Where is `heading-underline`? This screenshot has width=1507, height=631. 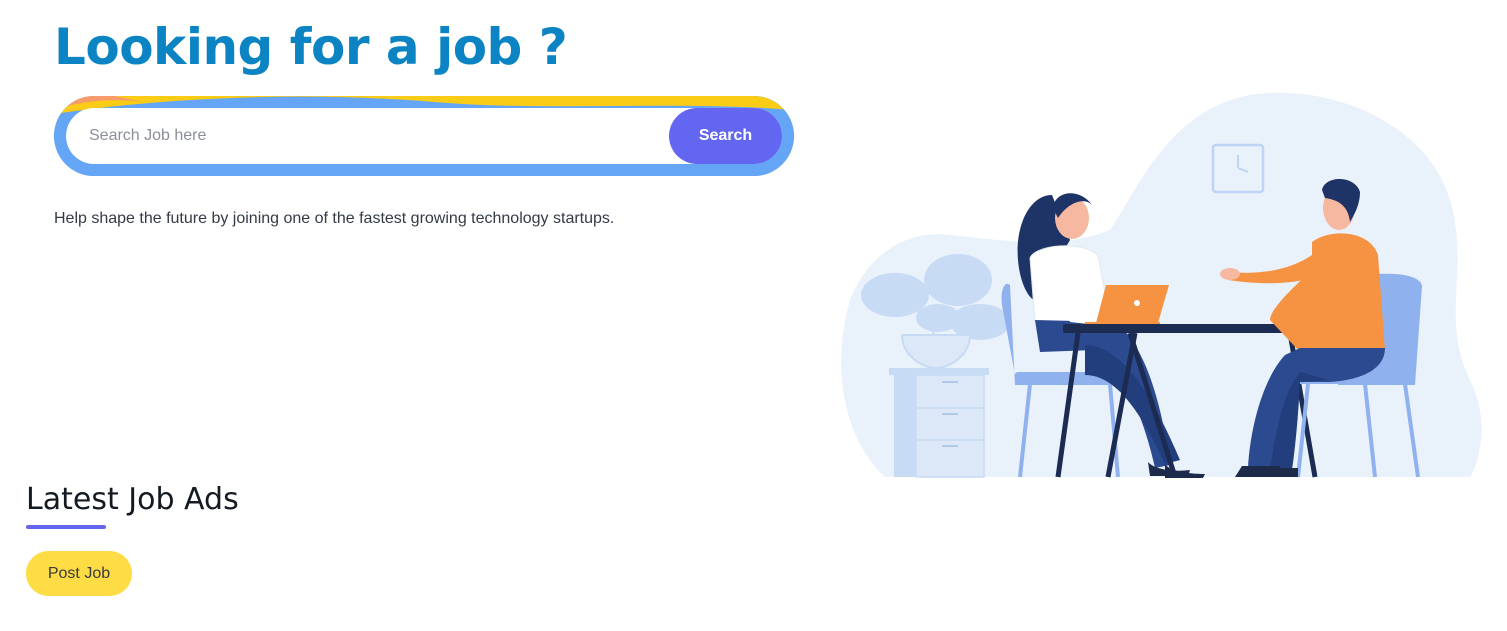 heading-underline is located at coordinates (66, 527).